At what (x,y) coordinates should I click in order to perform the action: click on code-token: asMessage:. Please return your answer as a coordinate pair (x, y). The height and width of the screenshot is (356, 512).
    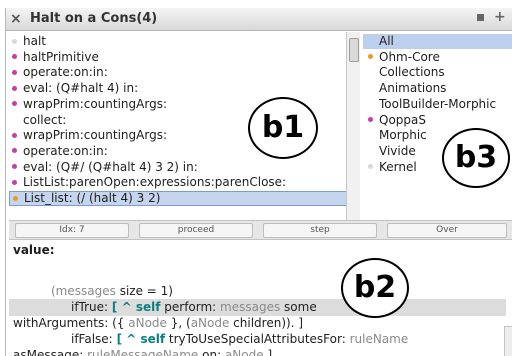
    Looking at the image, I should click on (48, 352).